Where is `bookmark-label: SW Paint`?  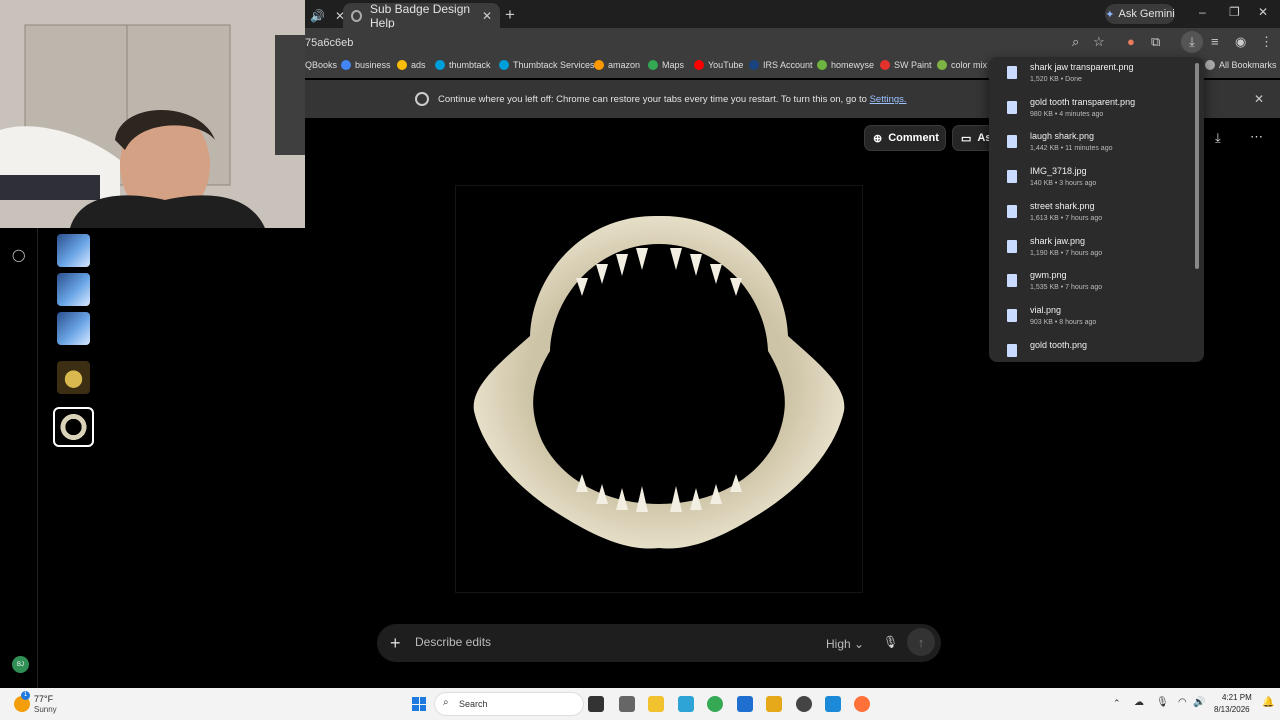 bookmark-label: SW Paint is located at coordinates (913, 65).